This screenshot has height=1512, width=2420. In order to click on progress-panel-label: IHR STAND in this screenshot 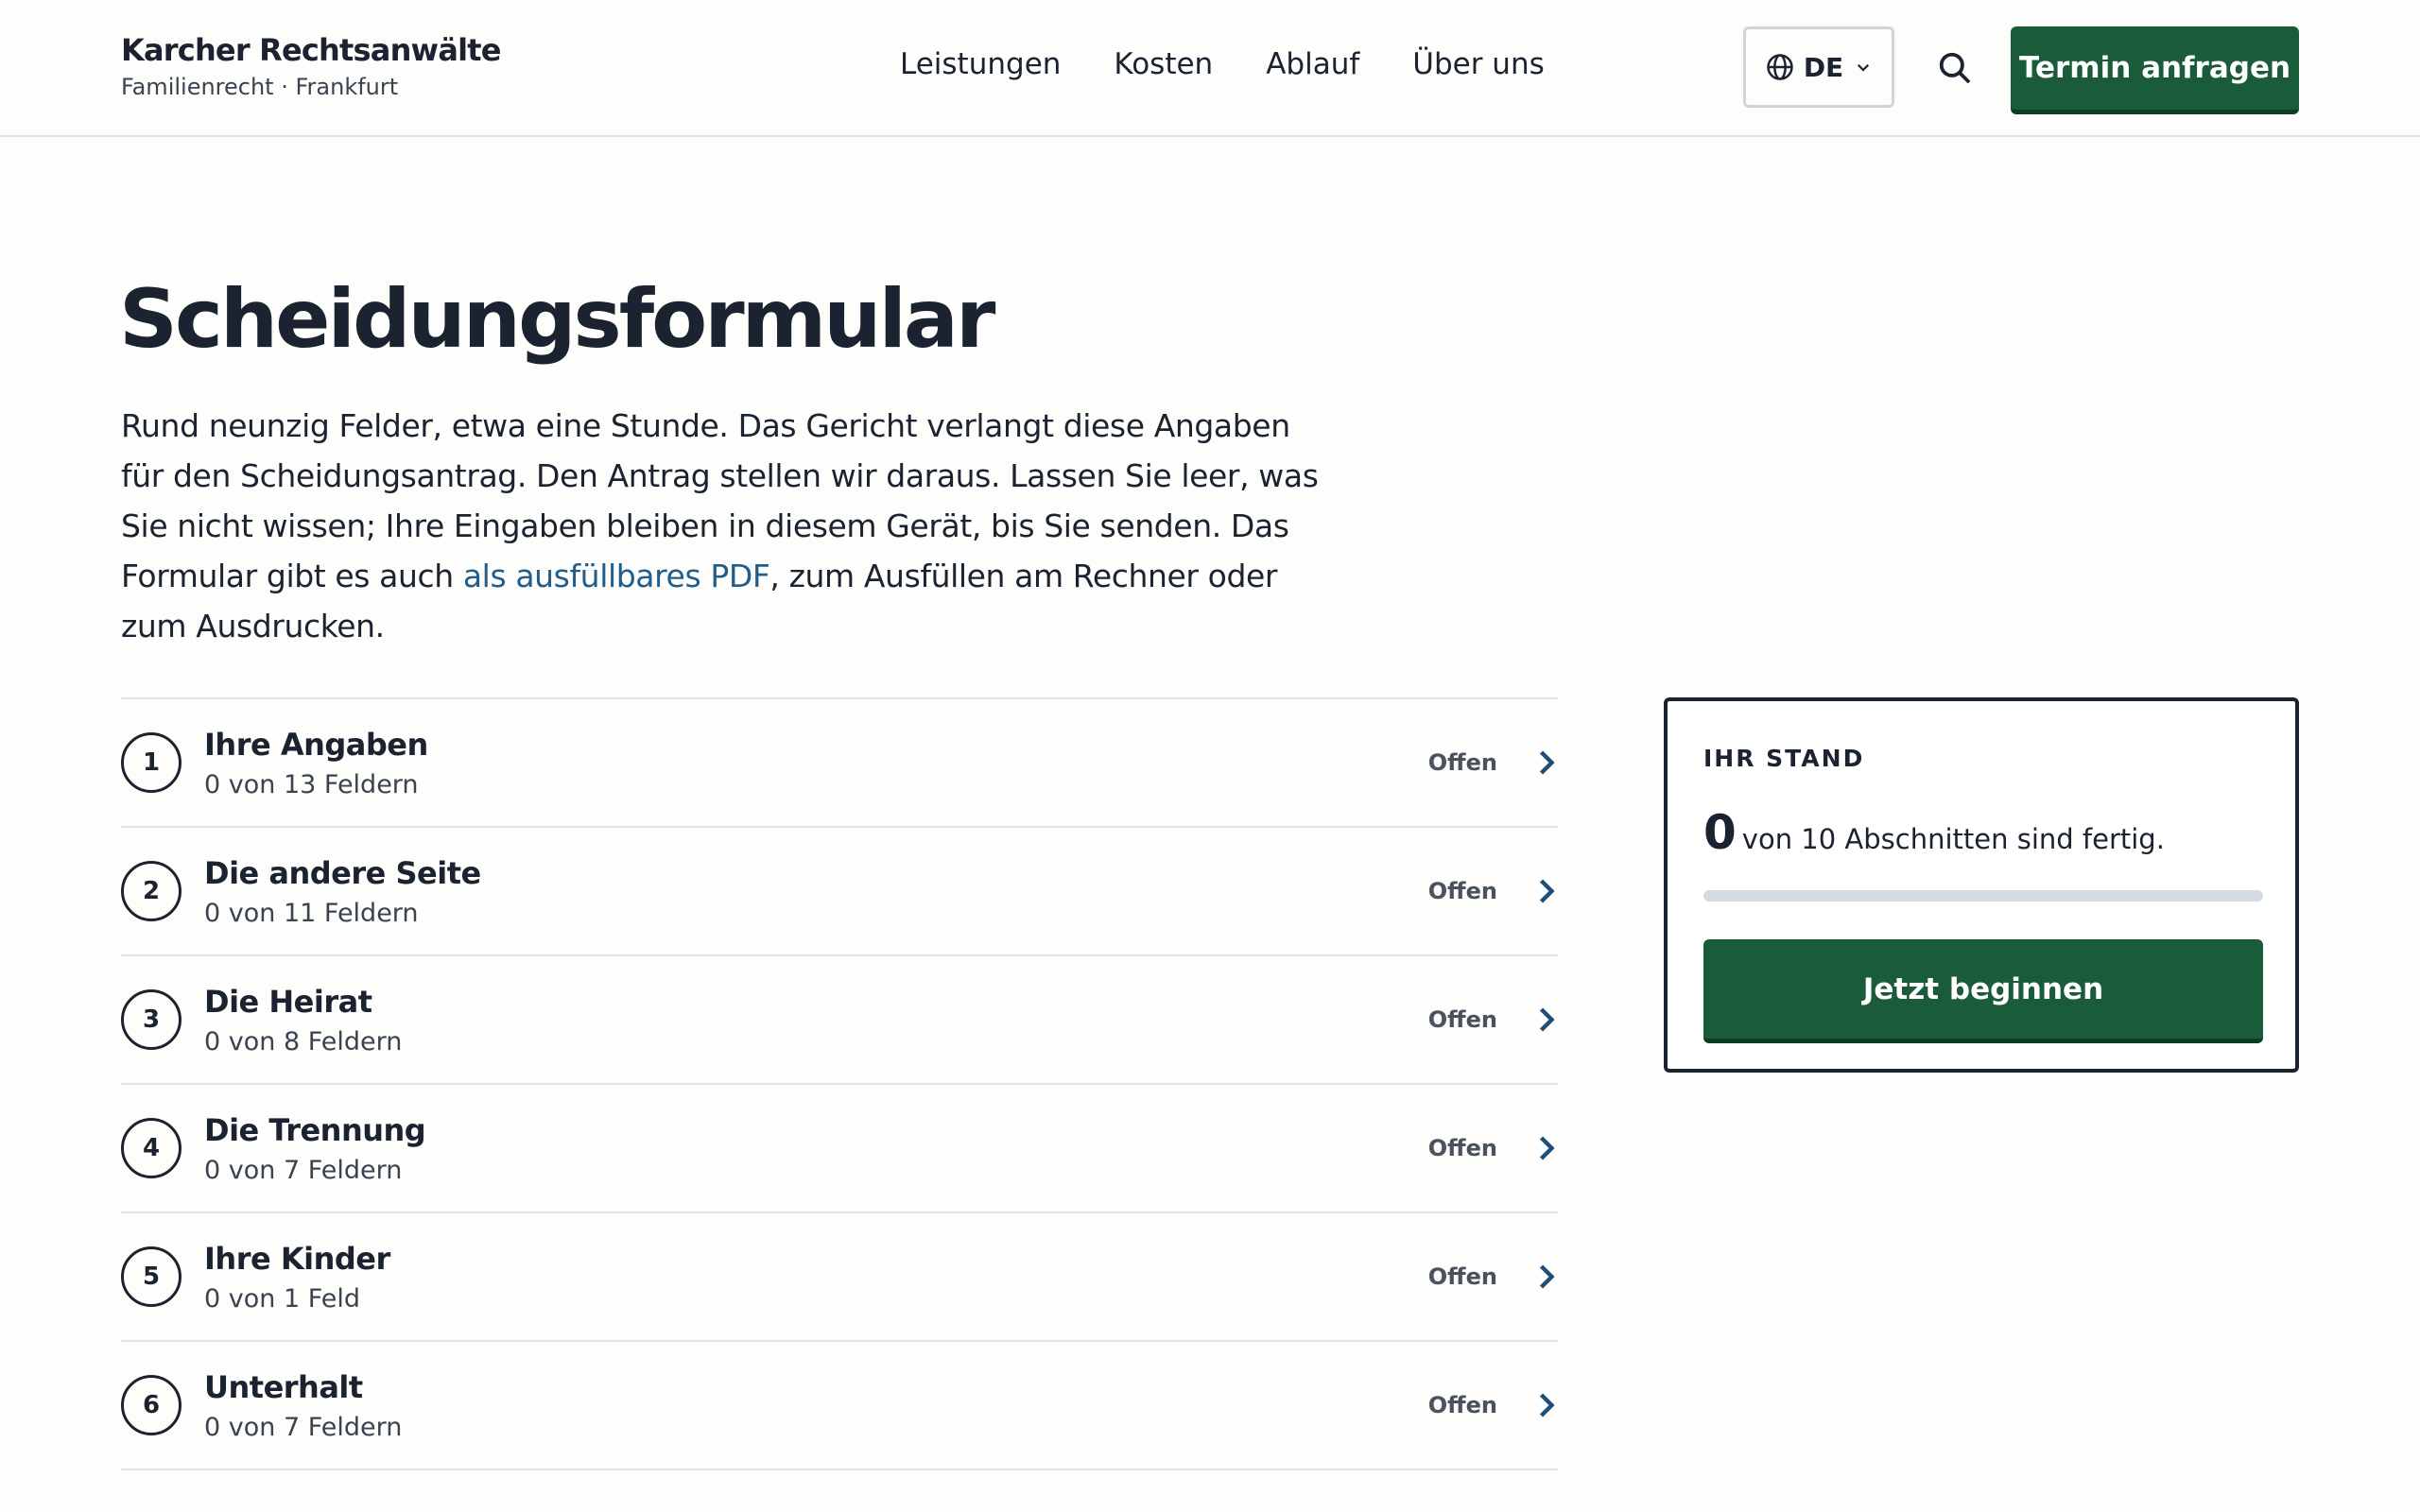, I will do `click(1784, 758)`.